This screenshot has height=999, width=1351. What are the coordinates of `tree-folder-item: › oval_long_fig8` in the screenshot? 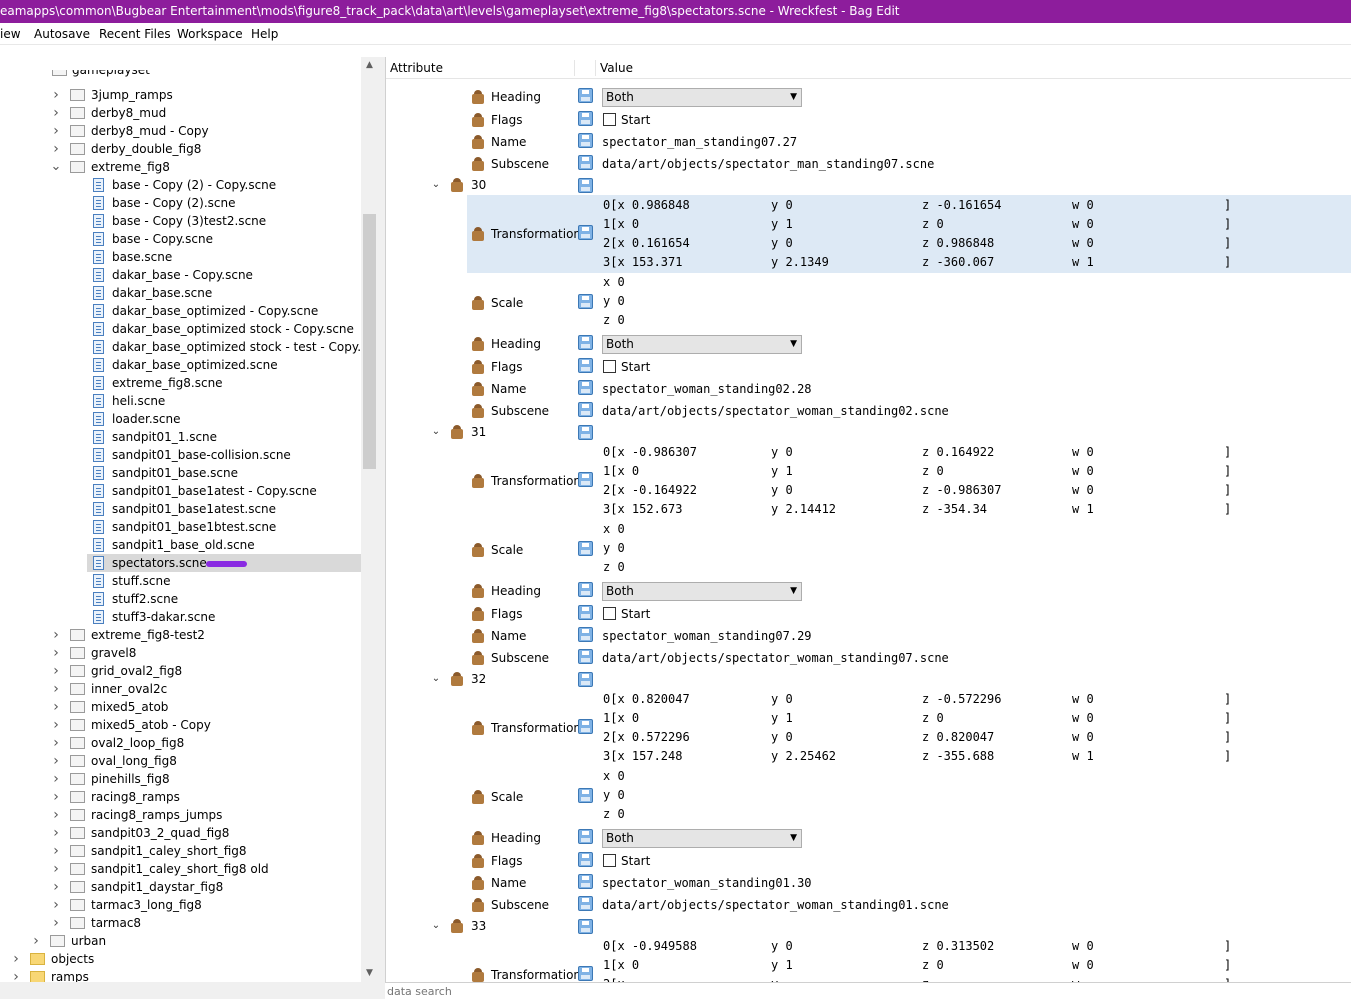 It's located at (180, 761).